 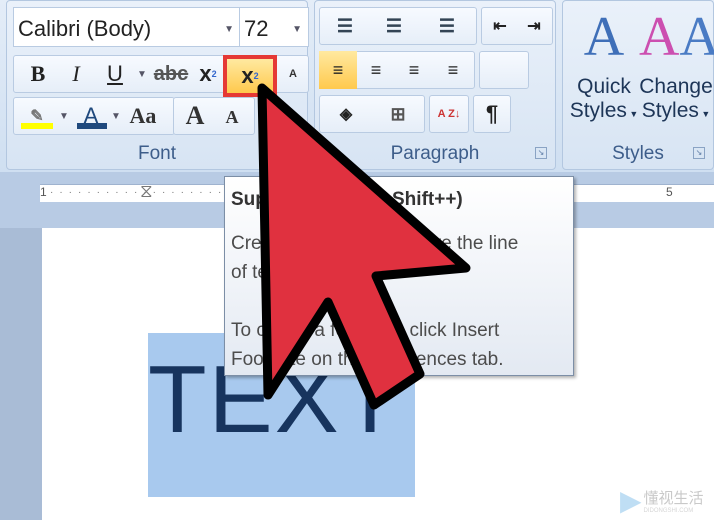 I want to click on watermark: ▶ 懂视生活 DIDONGSHI.COM, so click(x=662, y=500).